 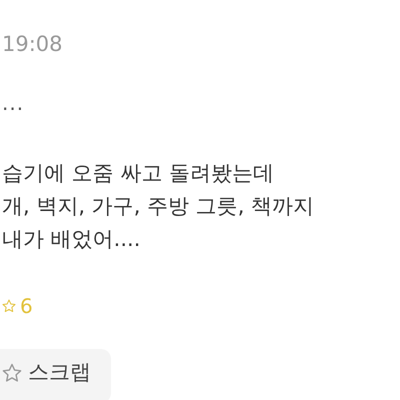 I want to click on like-count: 6, so click(x=26, y=306).